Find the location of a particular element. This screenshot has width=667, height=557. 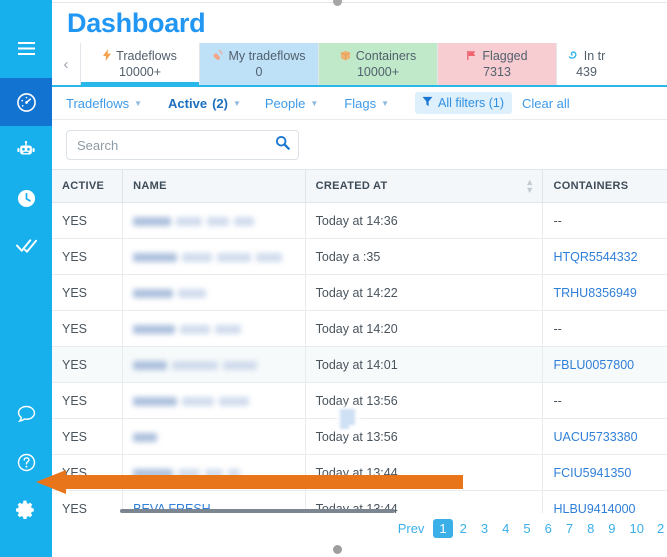

column-header-created-at: CREATED AT ▲ ▼ is located at coordinates (424, 186).